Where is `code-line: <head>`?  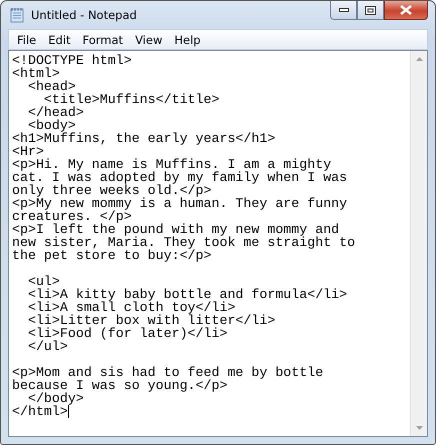
code-line: <head> is located at coordinates (51, 86).